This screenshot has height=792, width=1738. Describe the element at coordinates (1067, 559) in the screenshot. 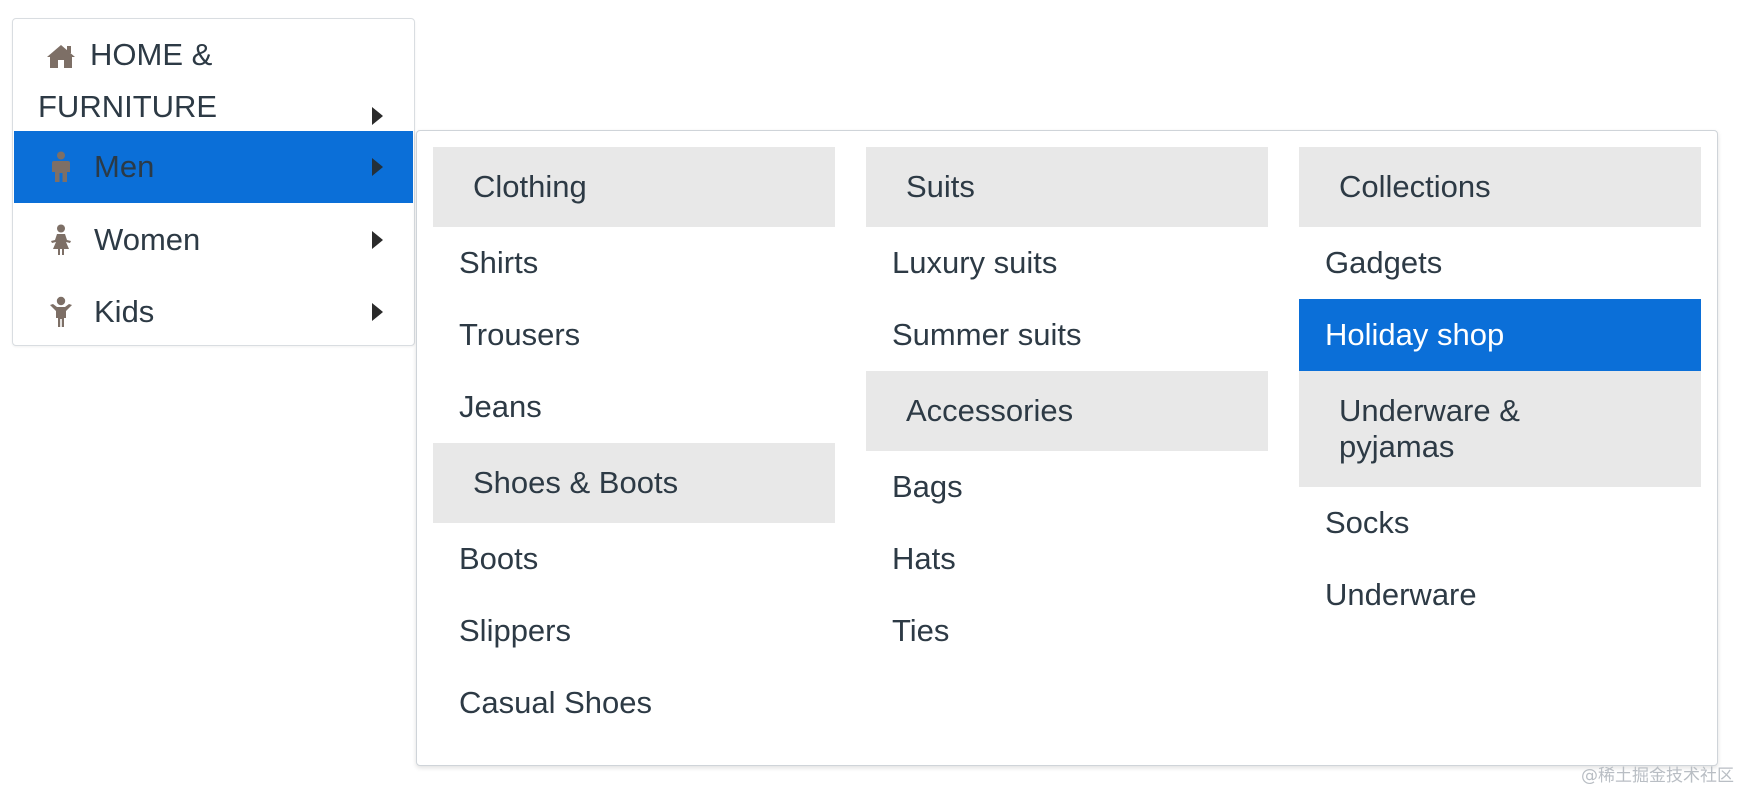

I see `menu-link-hats: Hats` at that location.